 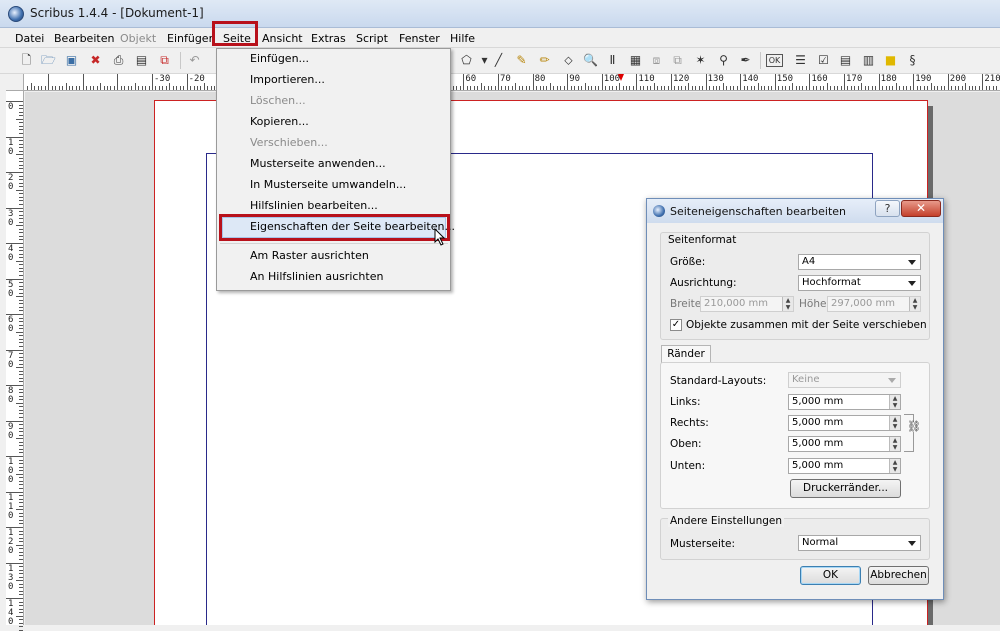 What do you see at coordinates (700, 60) in the screenshot?
I see `measure-icon: ✶` at bounding box center [700, 60].